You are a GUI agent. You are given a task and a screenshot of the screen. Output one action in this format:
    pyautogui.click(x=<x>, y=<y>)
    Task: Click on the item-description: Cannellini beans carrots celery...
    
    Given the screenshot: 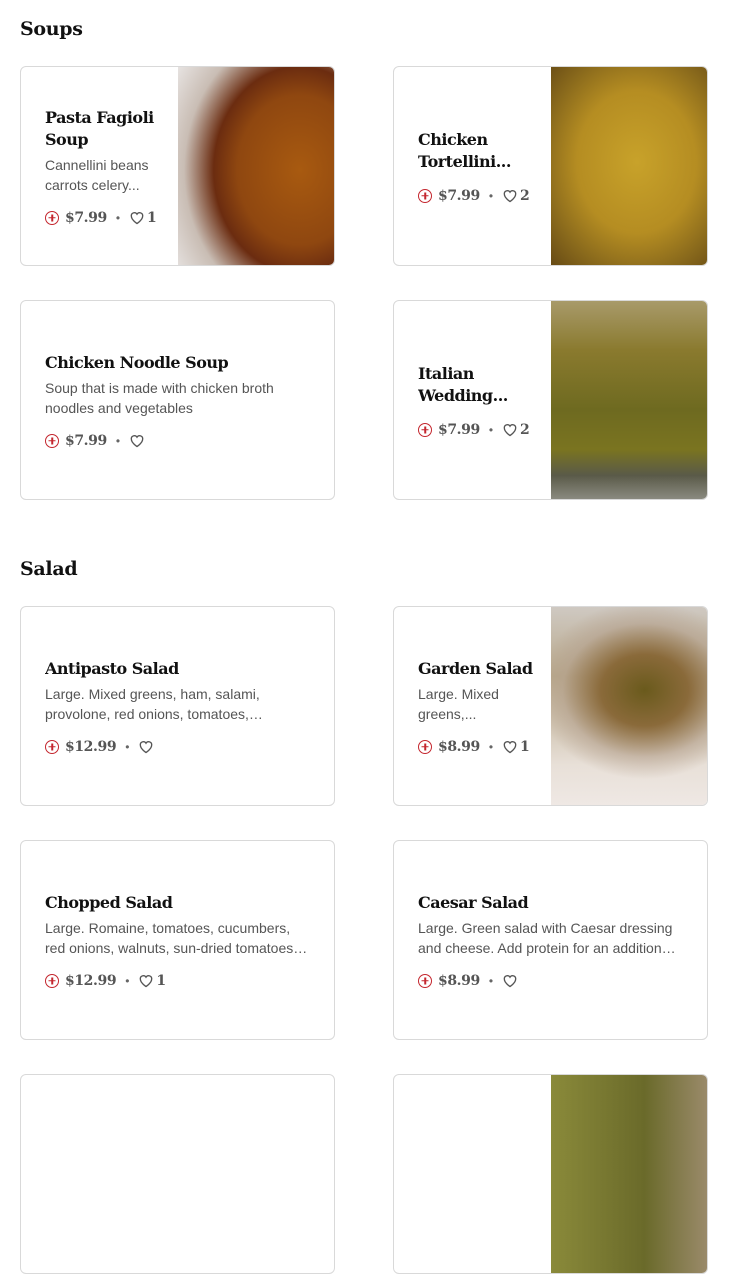 What is the action you would take?
    pyautogui.click(x=97, y=174)
    